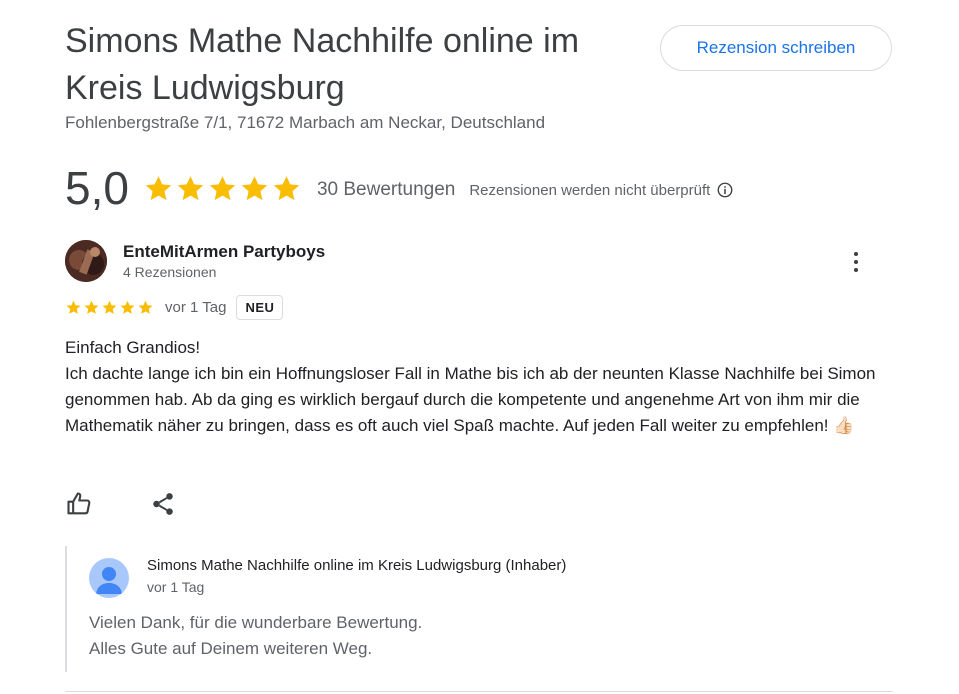 The width and height of the screenshot is (959, 694). I want to click on review-time: vor 1 Tag, so click(196, 307).